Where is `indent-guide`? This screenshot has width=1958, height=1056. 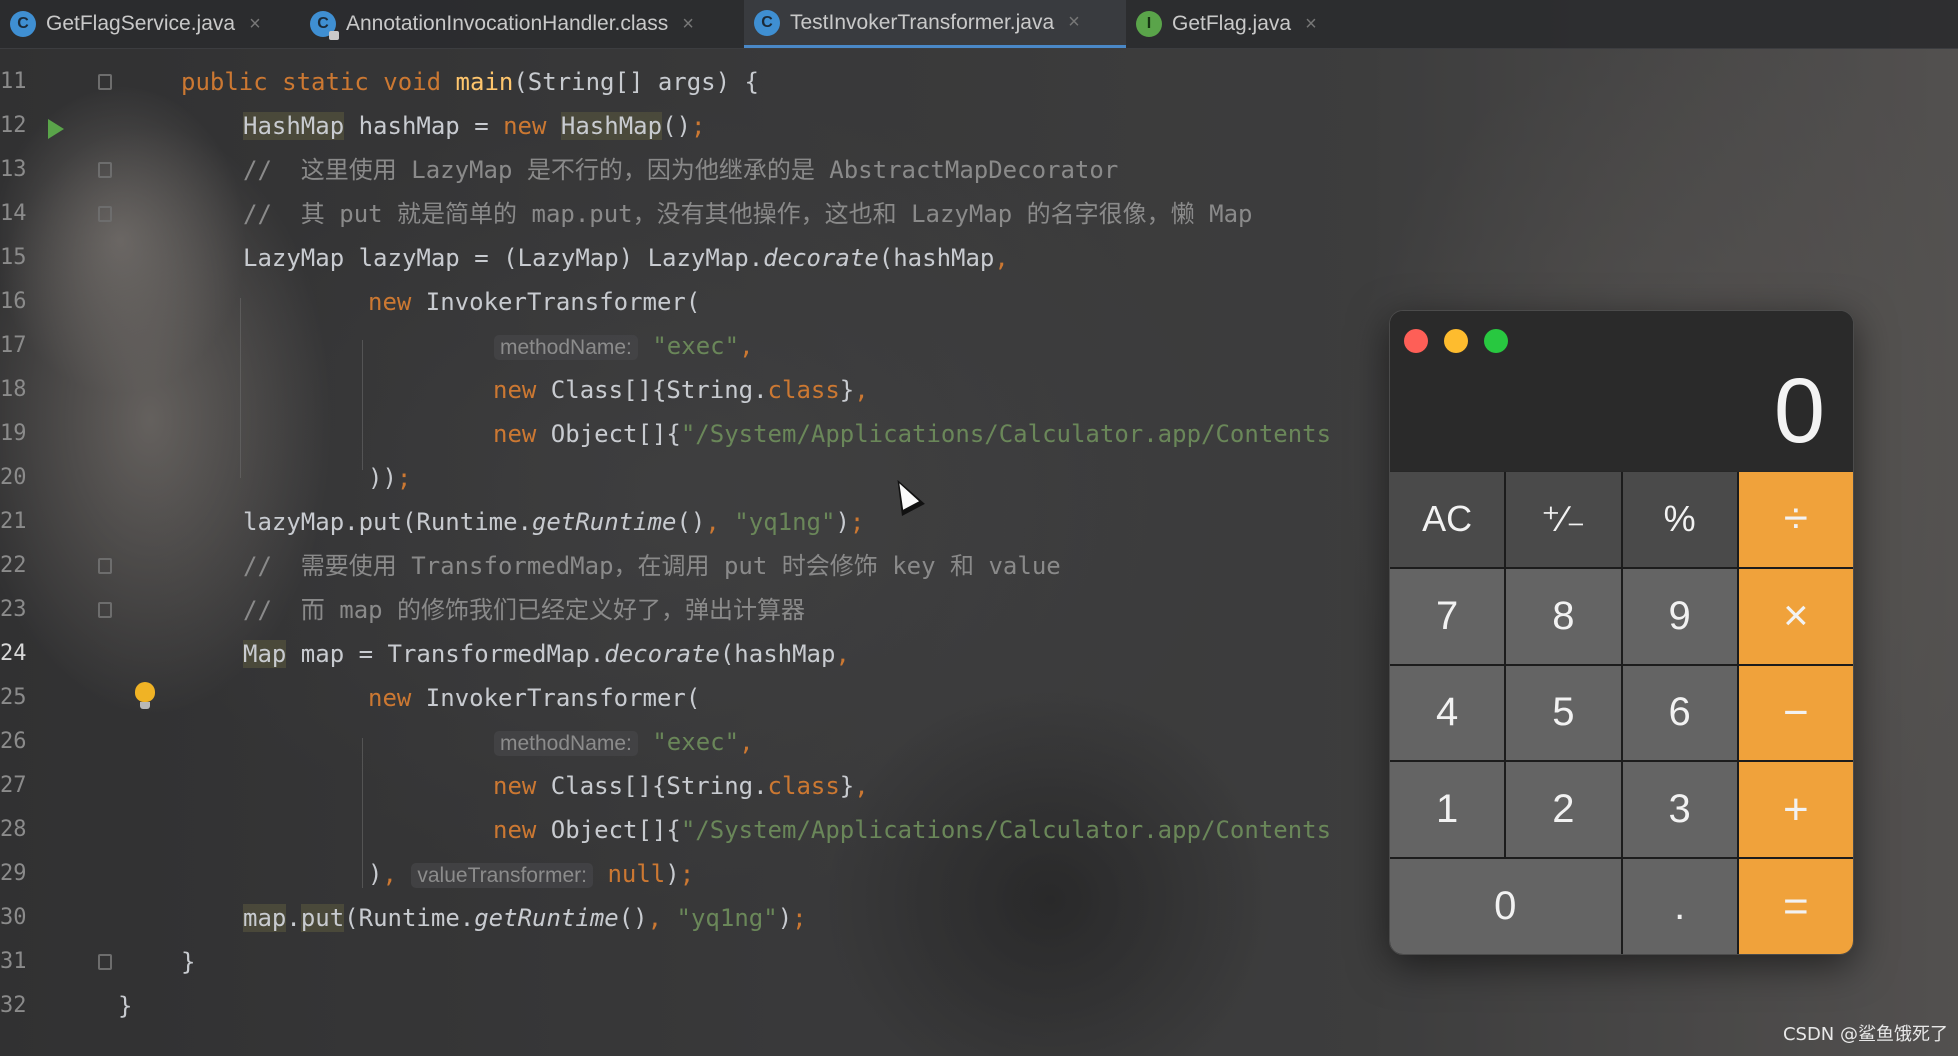 indent-guide is located at coordinates (240, 388).